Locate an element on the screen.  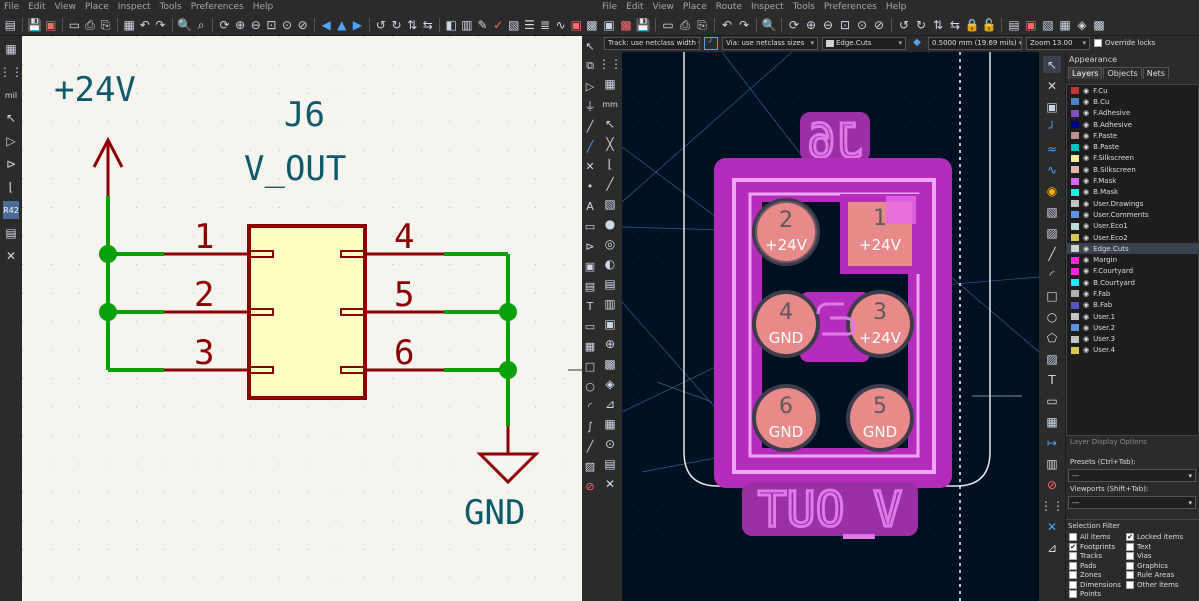
add-table-icon: ▦ is located at coordinates (590, 346).